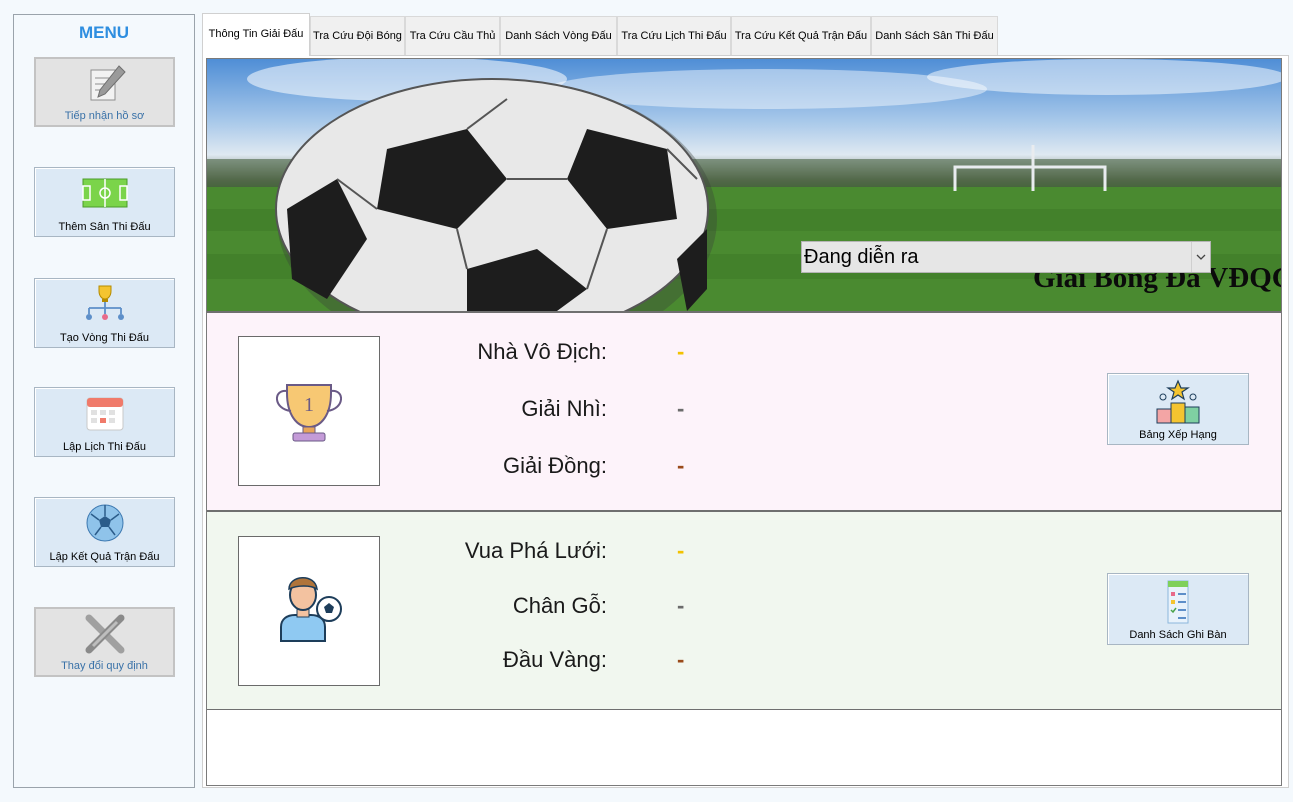  Describe the element at coordinates (104, 414) in the screenshot. I see `calendar-icon` at that location.